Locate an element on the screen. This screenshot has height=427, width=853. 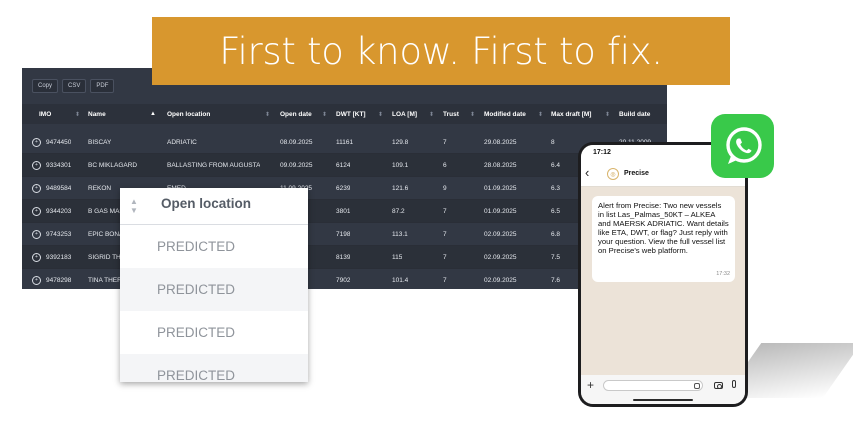
column-header-open-date: Open date is located at coordinates (296, 114).